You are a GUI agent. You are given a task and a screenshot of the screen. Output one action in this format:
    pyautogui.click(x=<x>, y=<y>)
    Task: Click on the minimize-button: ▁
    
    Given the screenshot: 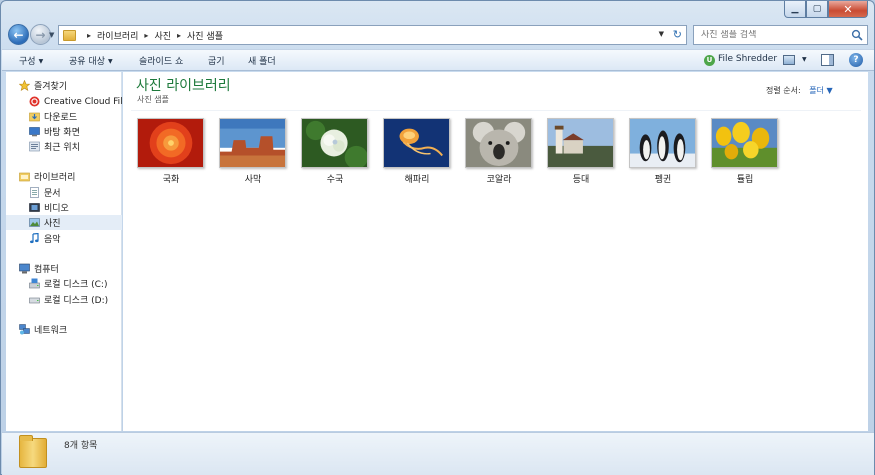 What is the action you would take?
    pyautogui.click(x=795, y=9)
    